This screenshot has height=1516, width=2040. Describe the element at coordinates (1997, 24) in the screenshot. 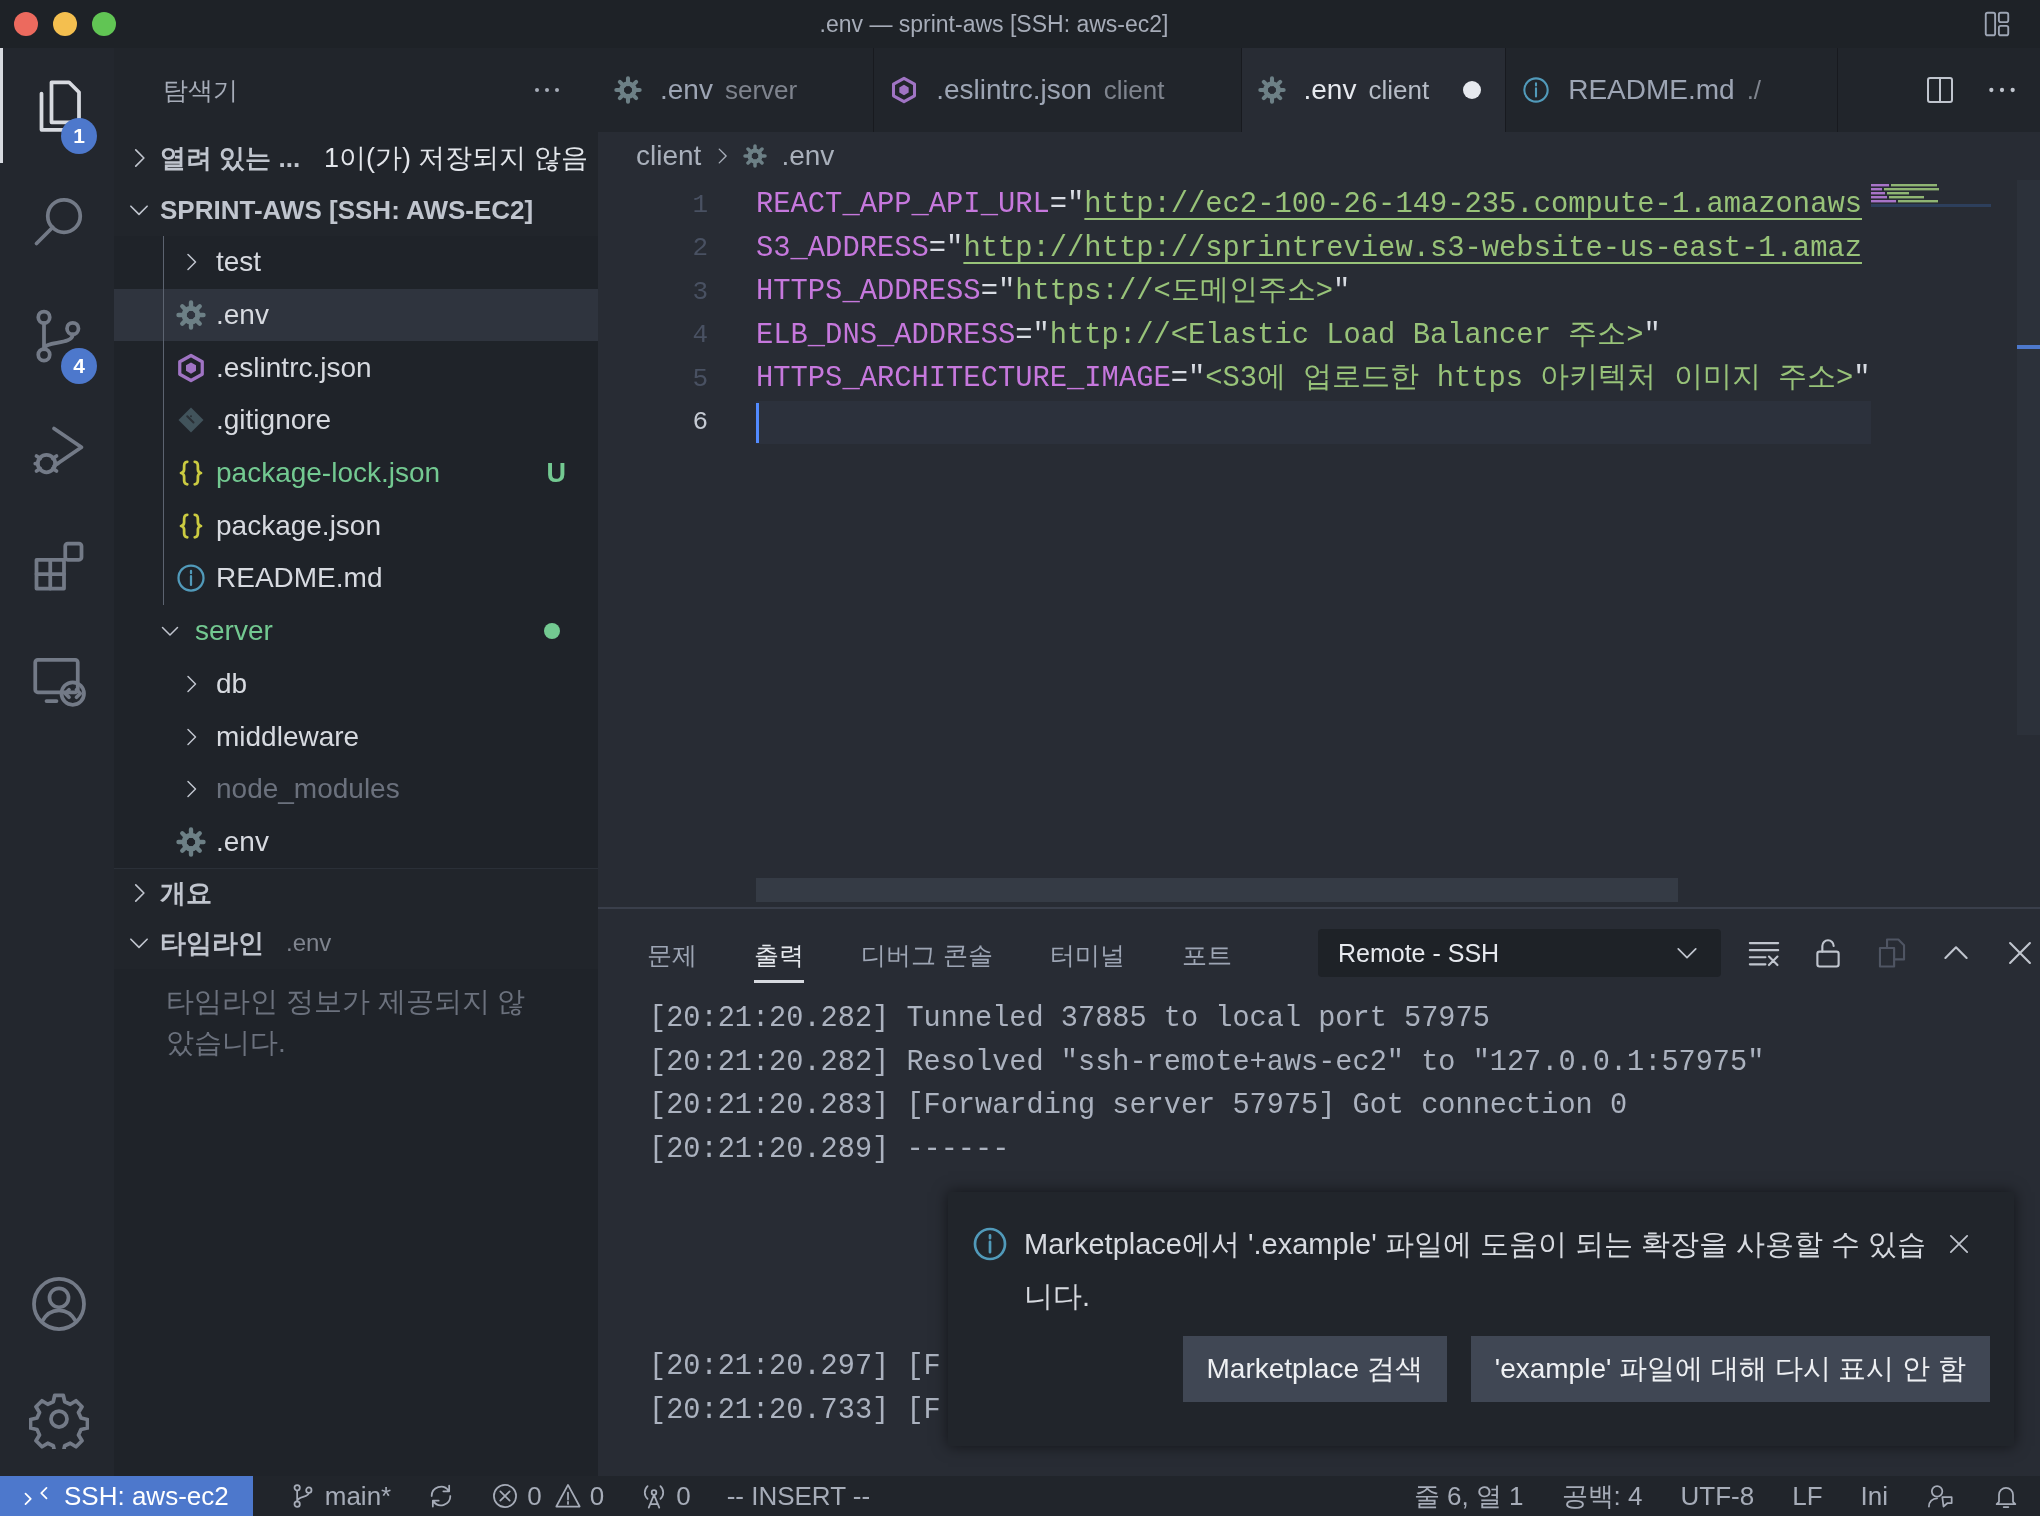

I see `layout-icon` at that location.